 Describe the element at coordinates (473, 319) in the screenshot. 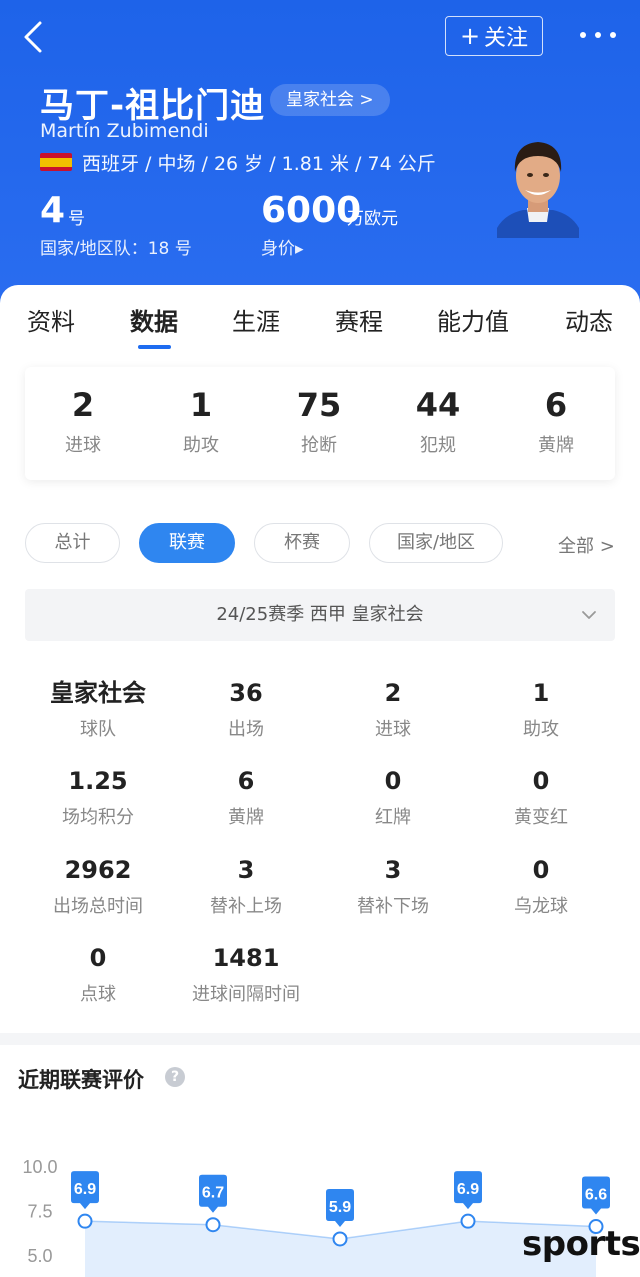

I see `tab-ability: 能力值` at that location.